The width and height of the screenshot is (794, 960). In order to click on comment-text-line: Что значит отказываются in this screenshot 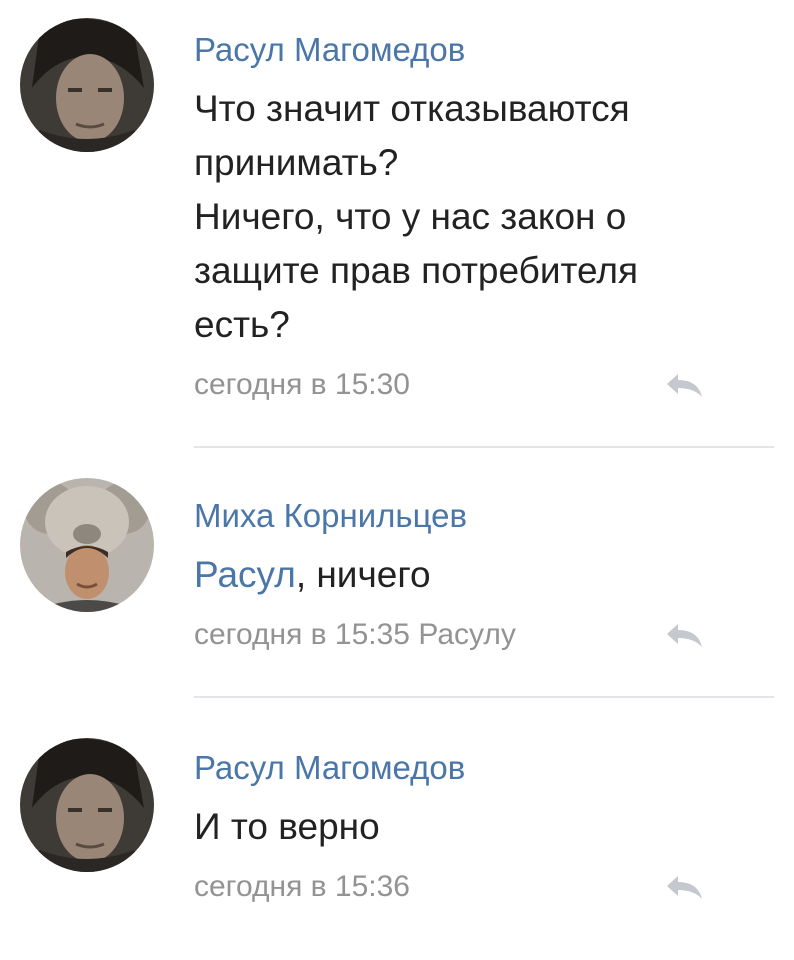, I will do `click(412, 108)`.